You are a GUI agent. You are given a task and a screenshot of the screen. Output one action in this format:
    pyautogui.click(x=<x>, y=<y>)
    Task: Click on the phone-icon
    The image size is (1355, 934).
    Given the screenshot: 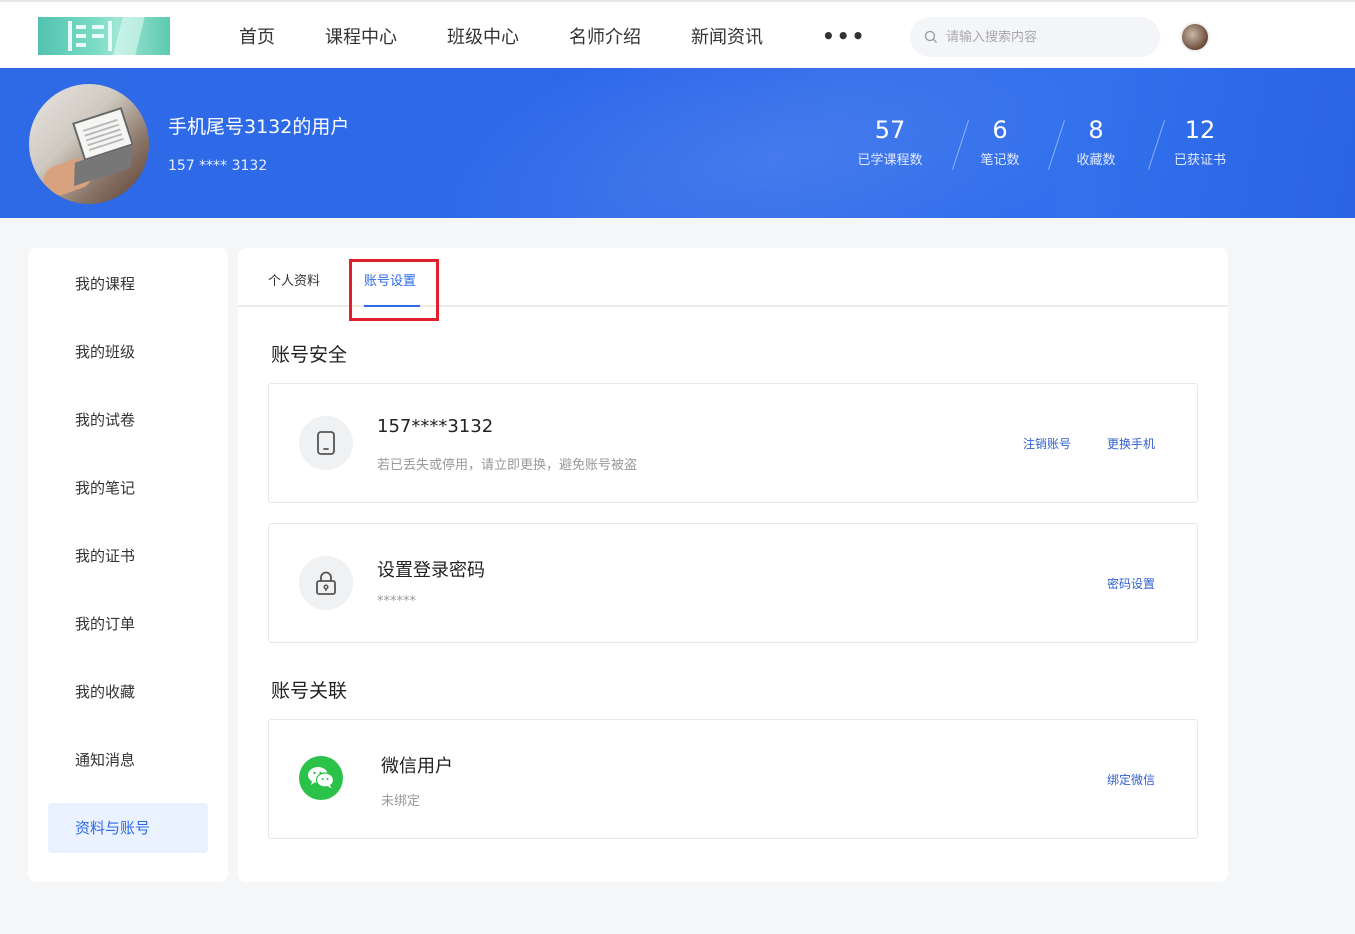 What is the action you would take?
    pyautogui.click(x=326, y=443)
    